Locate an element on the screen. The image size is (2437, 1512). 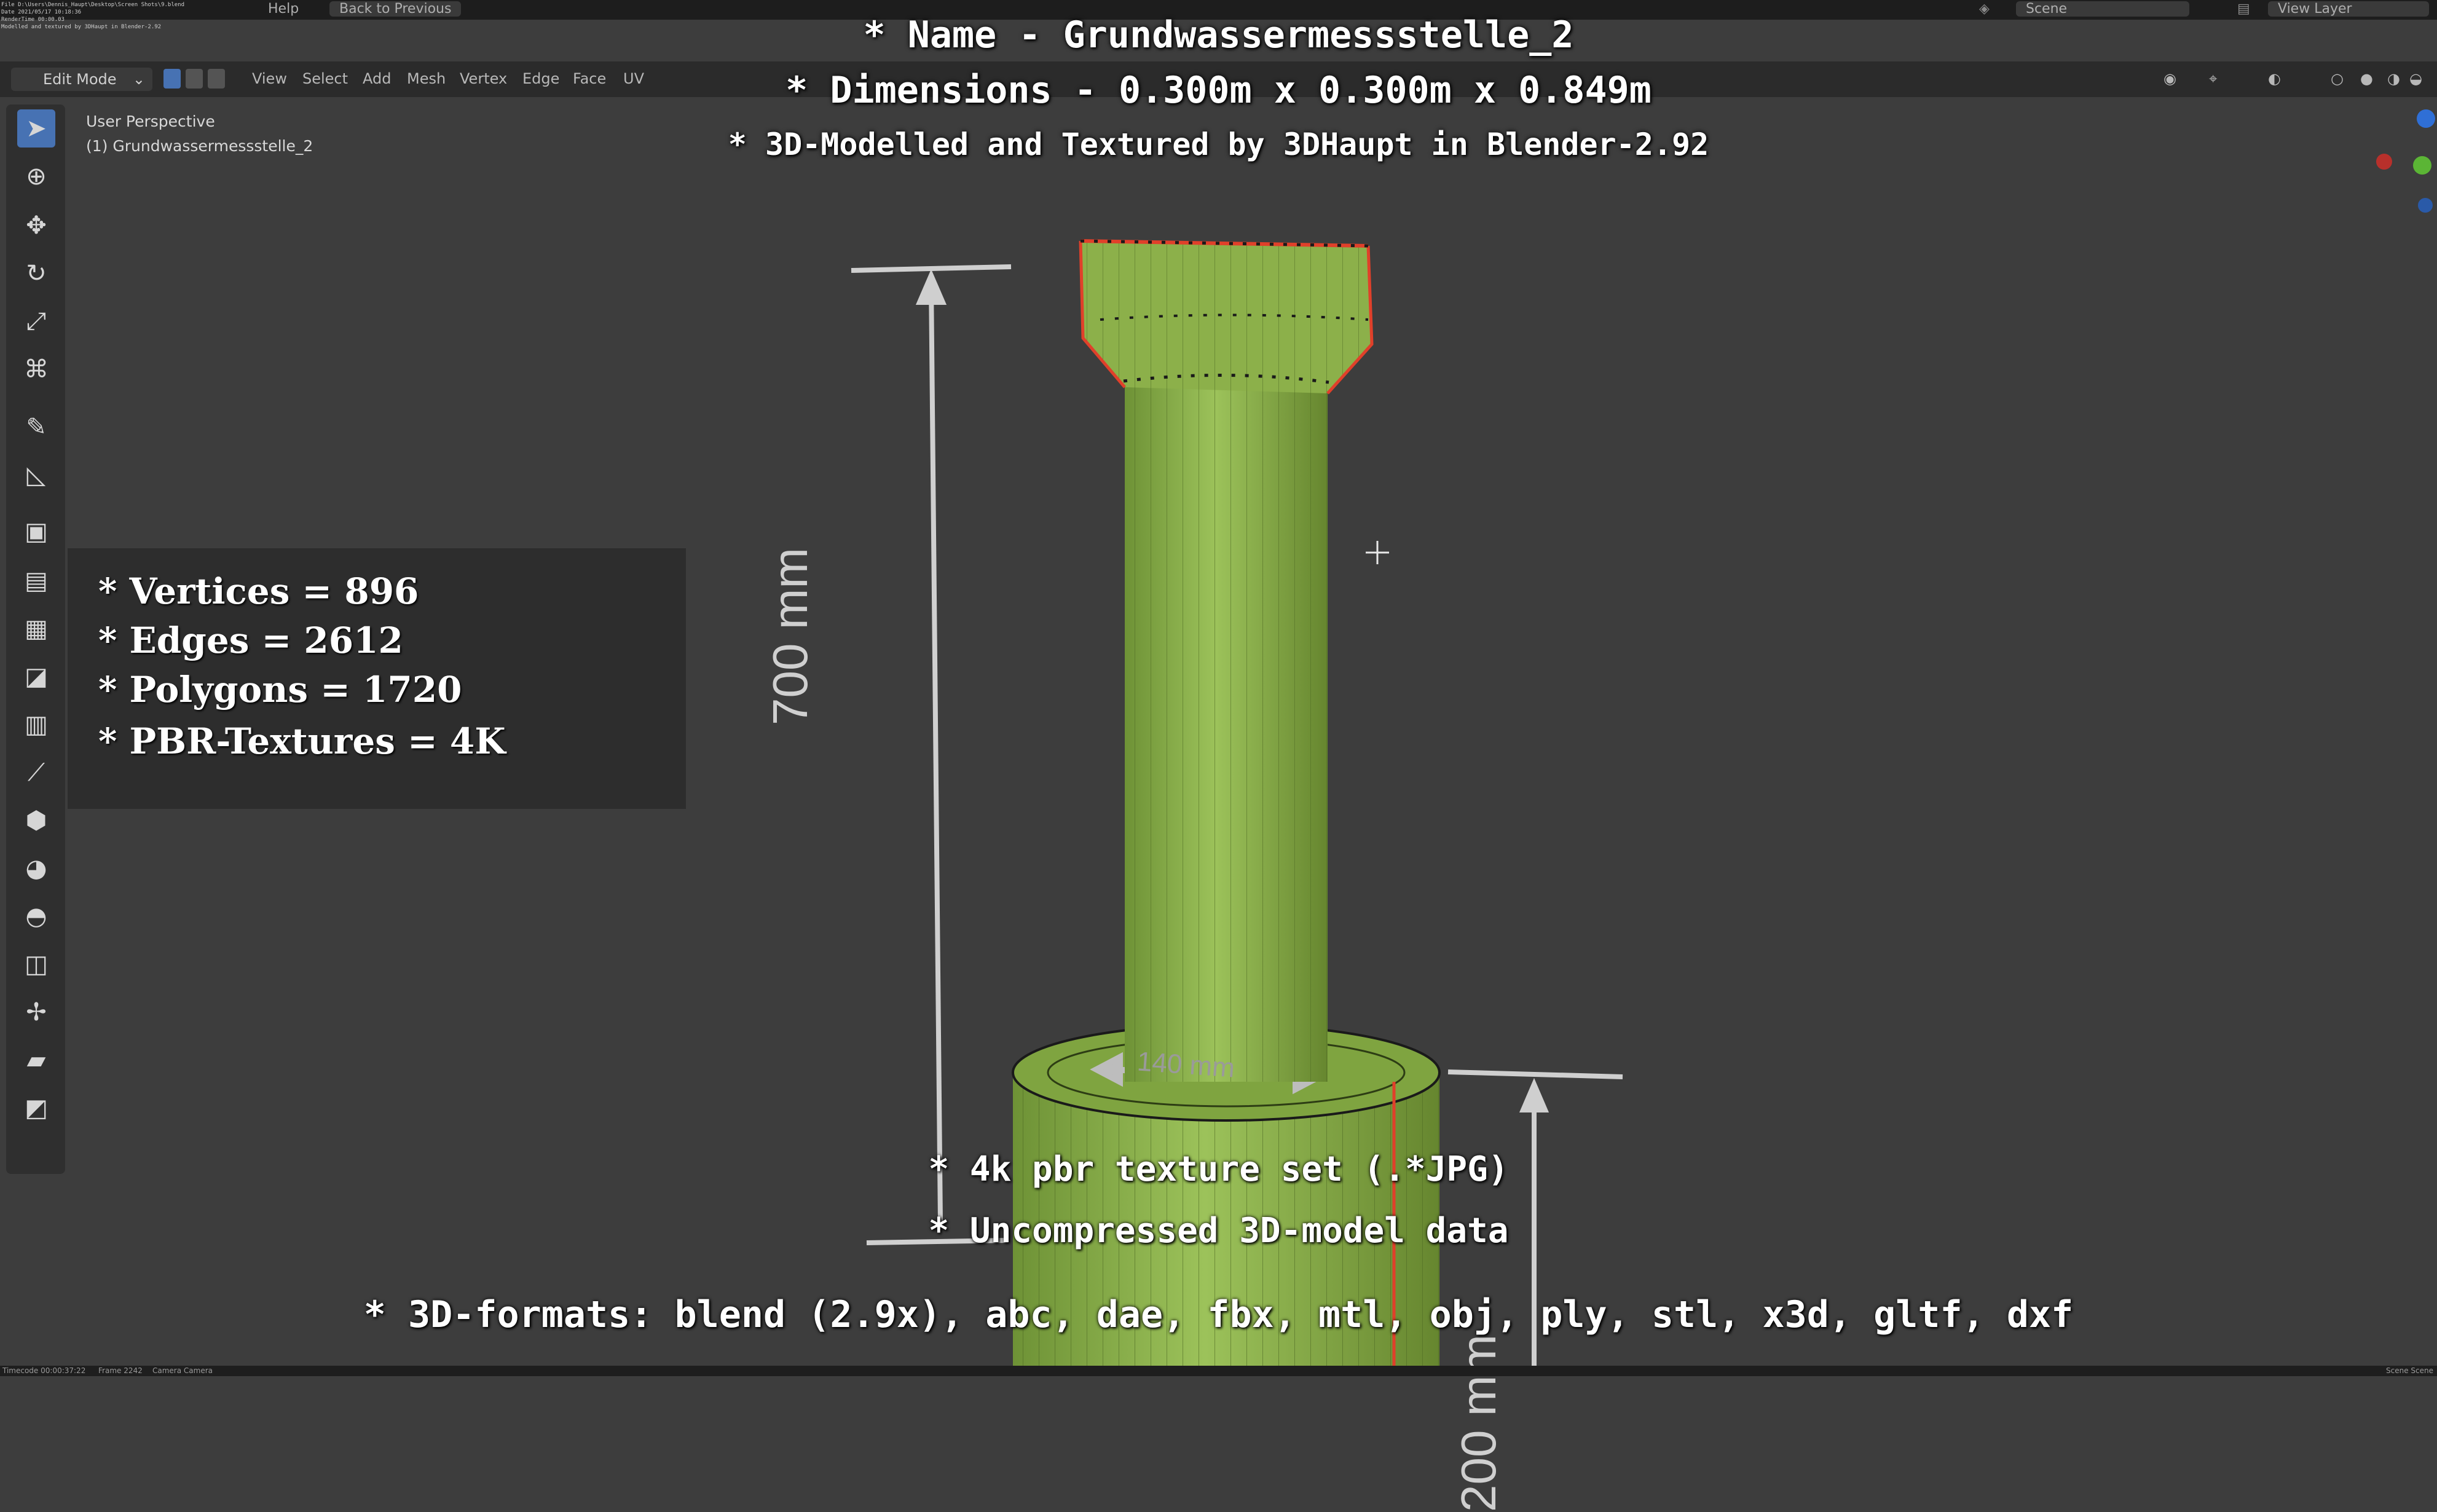
measure-icon: ◺ is located at coordinates (36, 475).